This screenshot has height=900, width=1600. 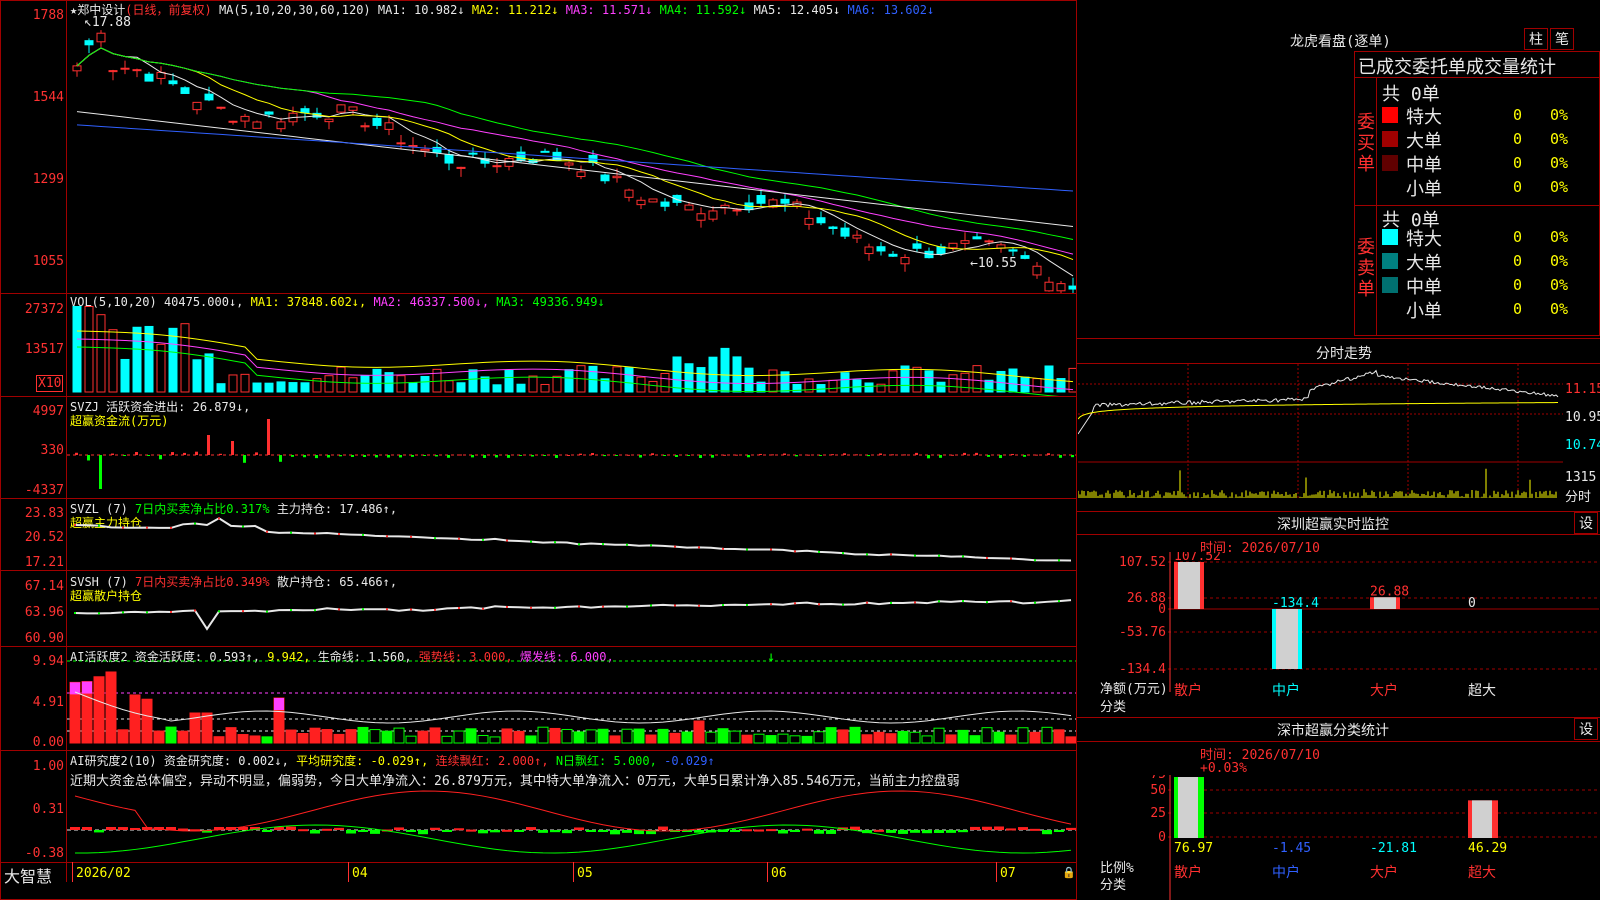 I want to click on cls-tick-4: 0, so click(x=1162, y=837).